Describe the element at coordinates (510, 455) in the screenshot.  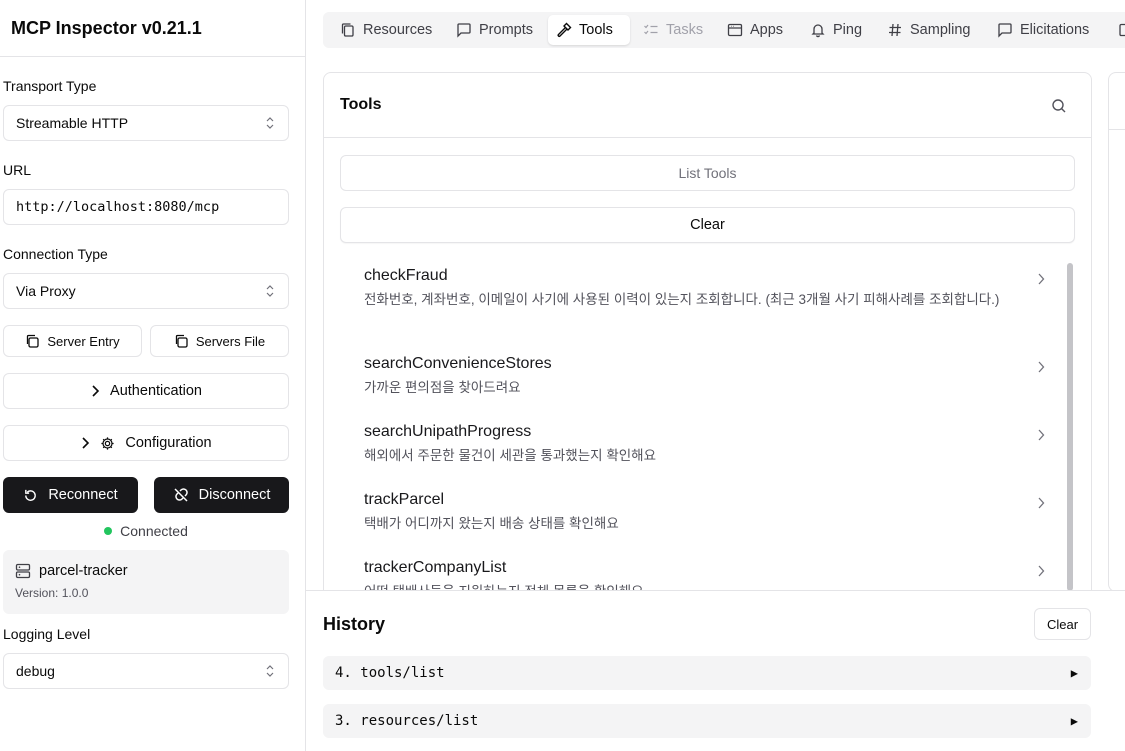
I see `tool-description: 해외에서 주문한 물건이 세관을 통과했는지 확인해요` at that location.